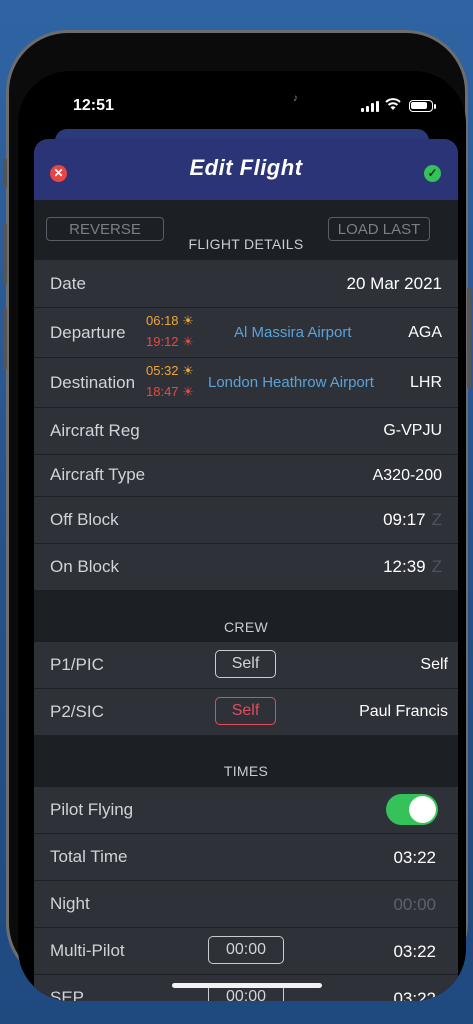 Image resolution: width=473 pixels, height=1024 pixels. I want to click on section-flight-details: FLIGHT DETAILS, so click(246, 244).